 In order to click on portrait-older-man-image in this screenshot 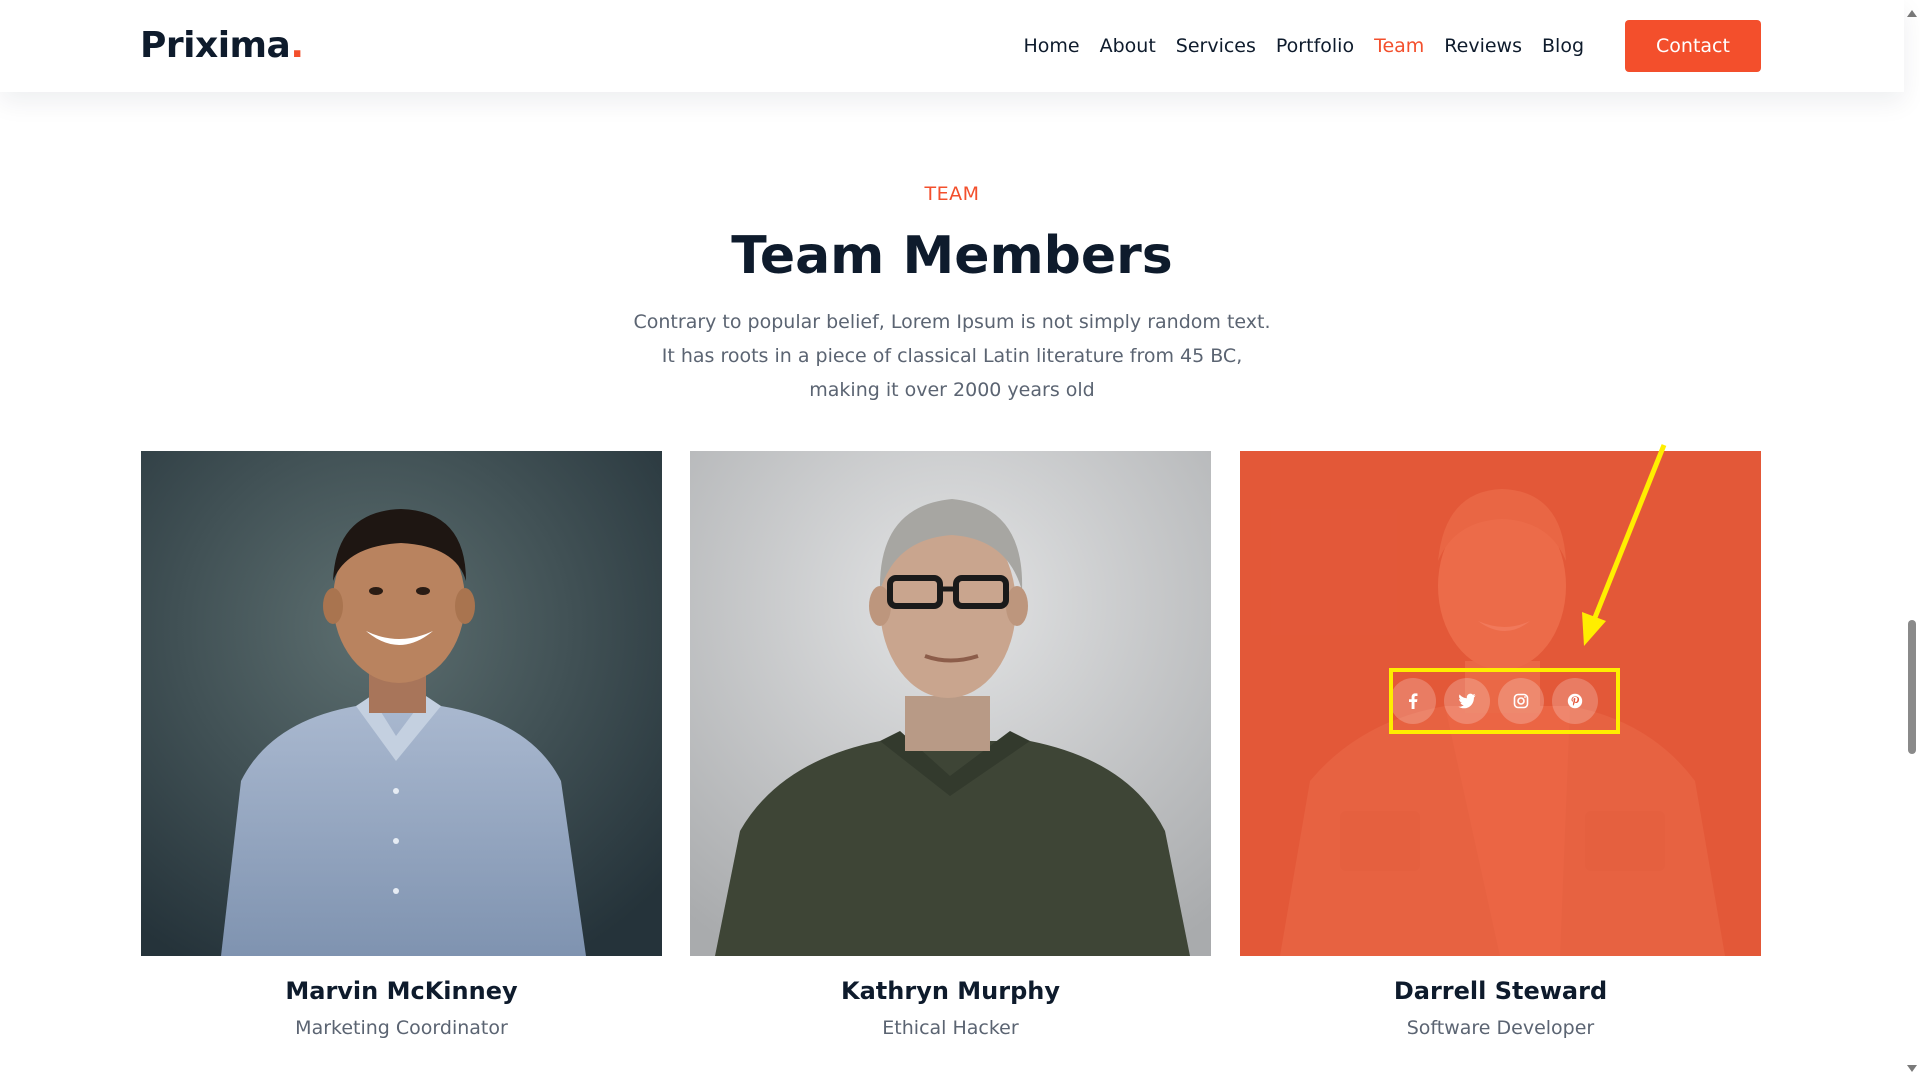, I will do `click(950, 703)`.